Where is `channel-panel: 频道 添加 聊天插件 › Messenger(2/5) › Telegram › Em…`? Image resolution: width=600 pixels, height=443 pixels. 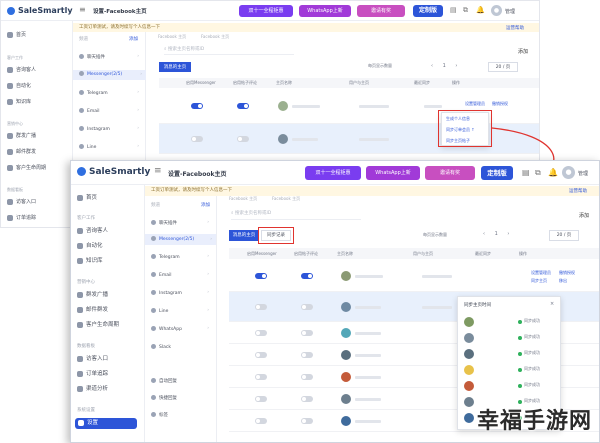
channel-panel: 频道 添加 聊天插件 › Messenger(2/5) › Telegram › Em… is located at coordinates (181, 319).